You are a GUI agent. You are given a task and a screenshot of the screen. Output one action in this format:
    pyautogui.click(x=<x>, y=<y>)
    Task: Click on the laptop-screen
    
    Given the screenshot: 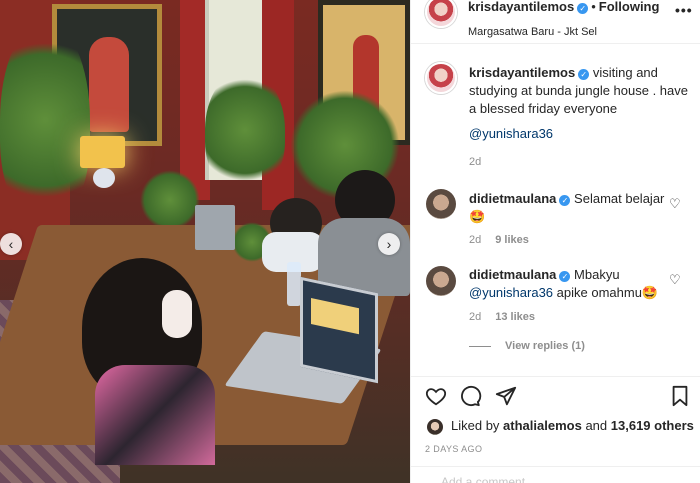 What is the action you would take?
    pyautogui.click(x=339, y=330)
    